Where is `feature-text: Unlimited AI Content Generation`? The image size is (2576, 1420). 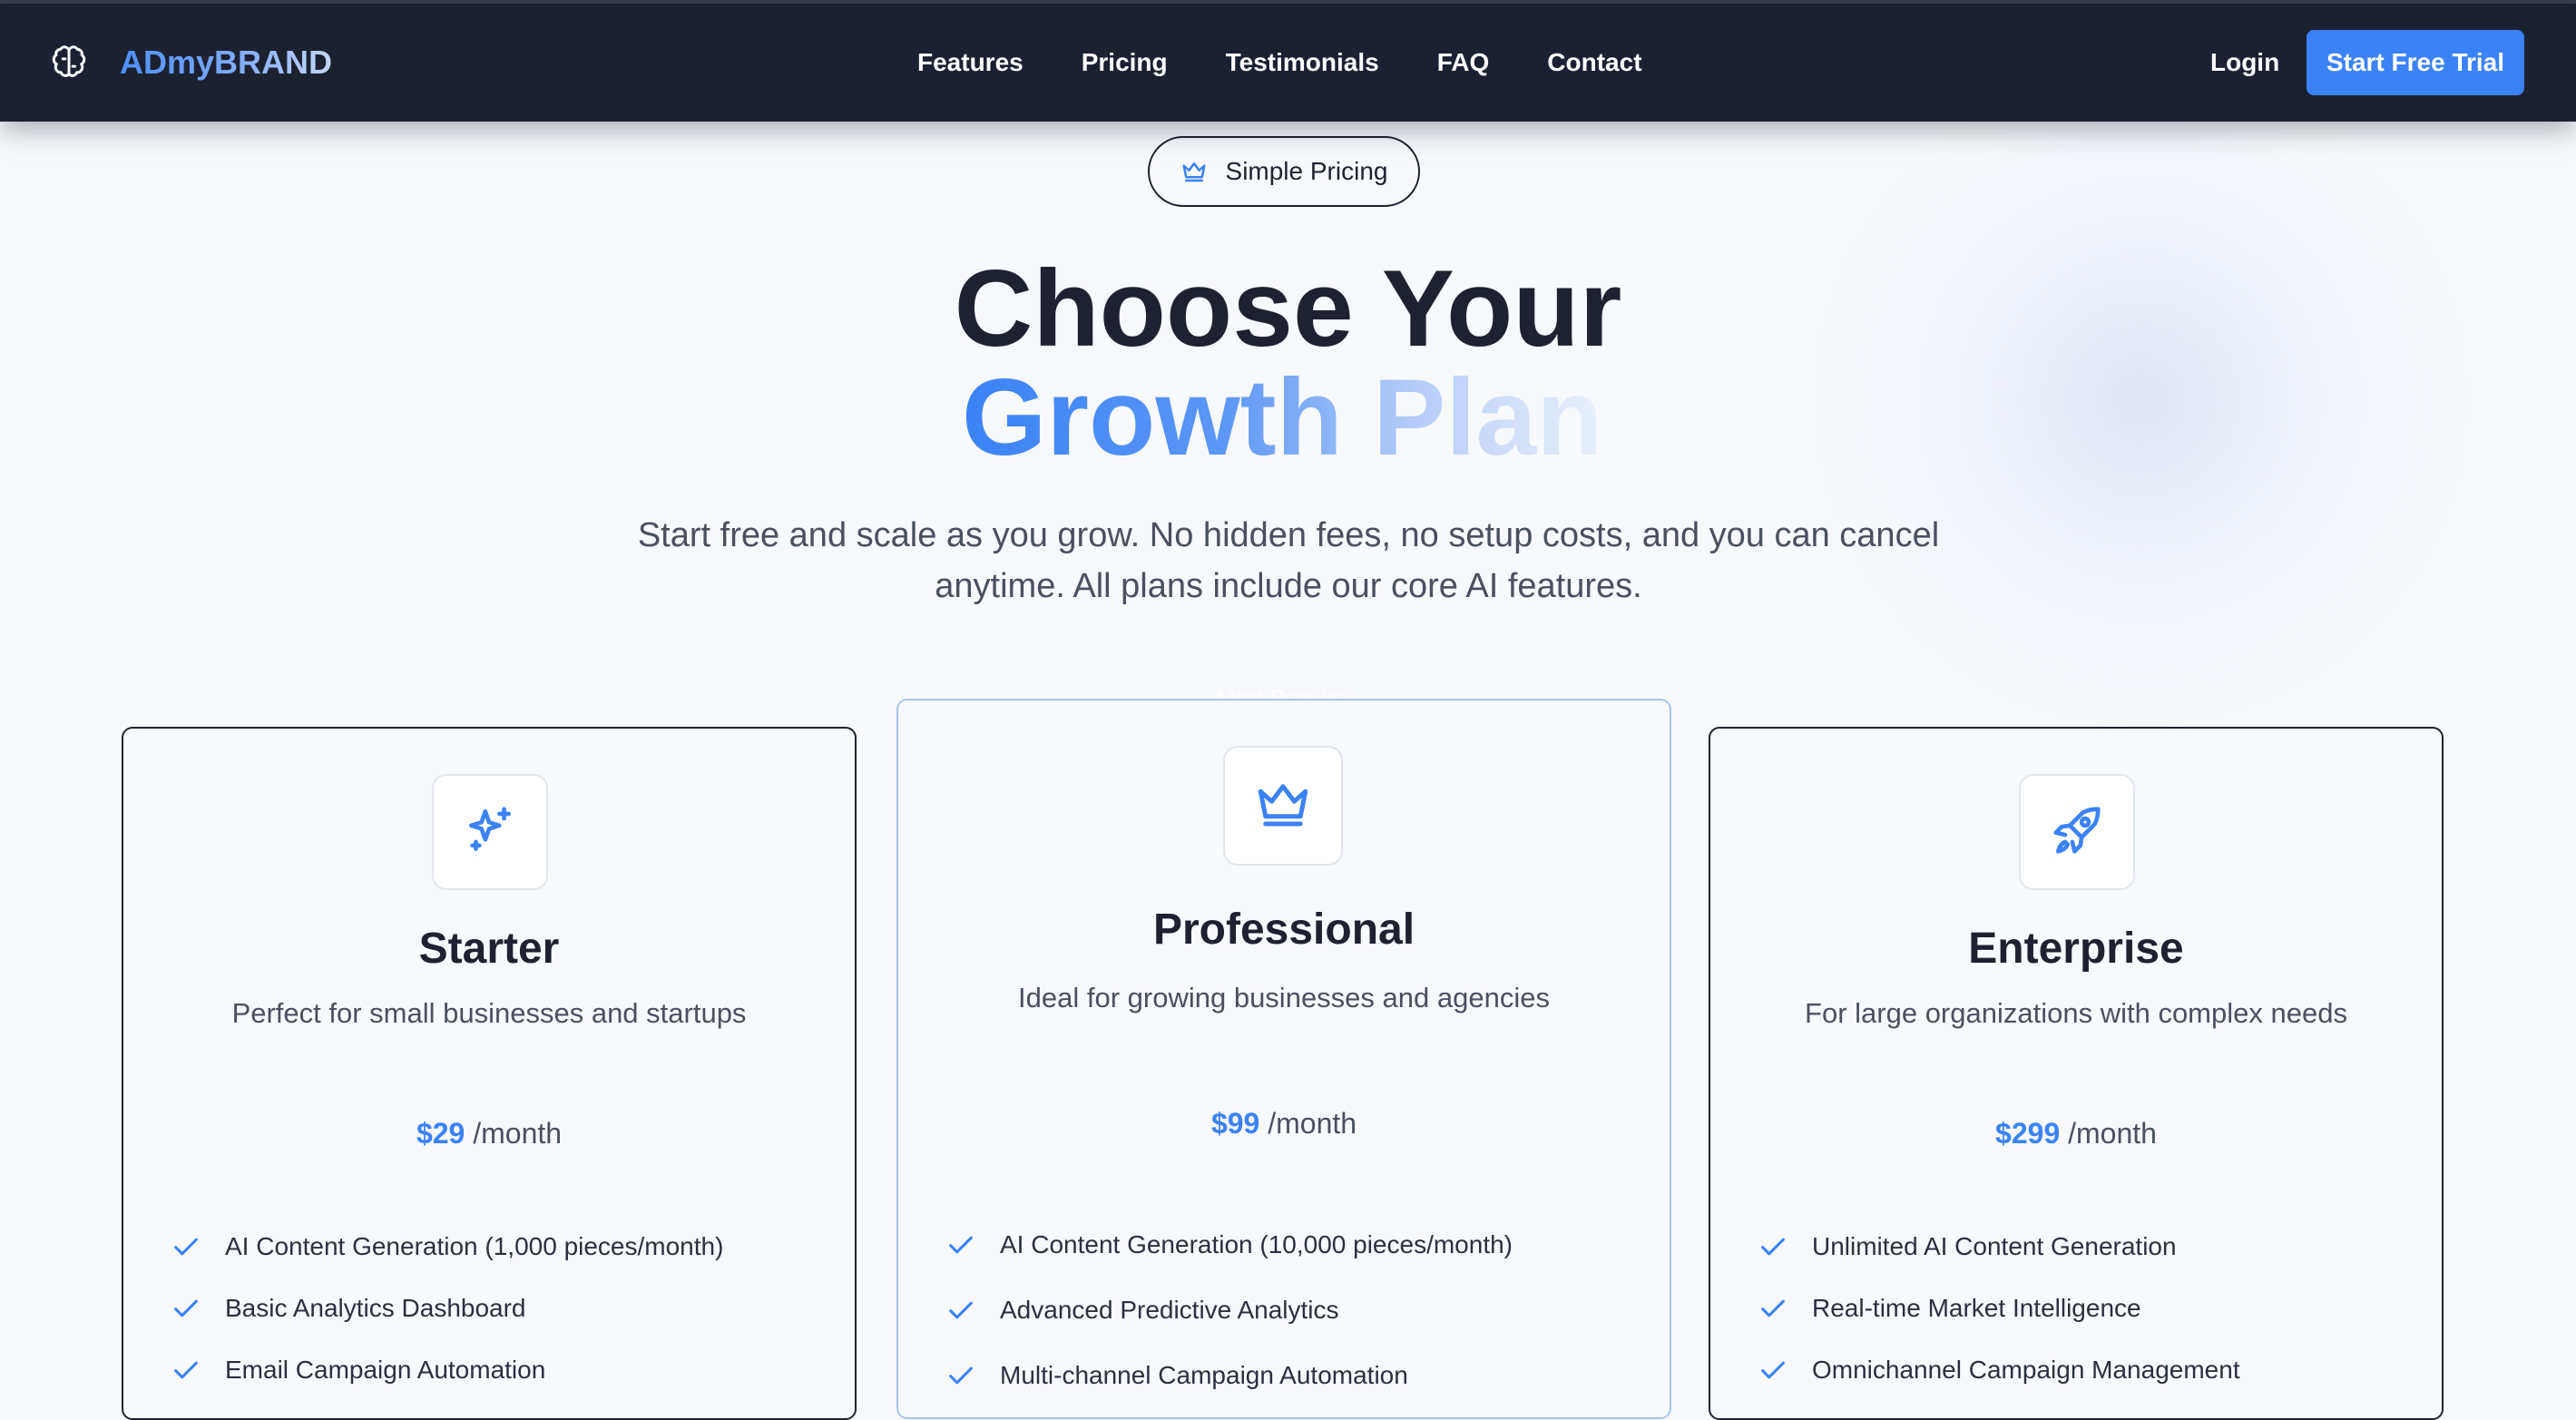 feature-text: Unlimited AI Content Generation is located at coordinates (1994, 1246).